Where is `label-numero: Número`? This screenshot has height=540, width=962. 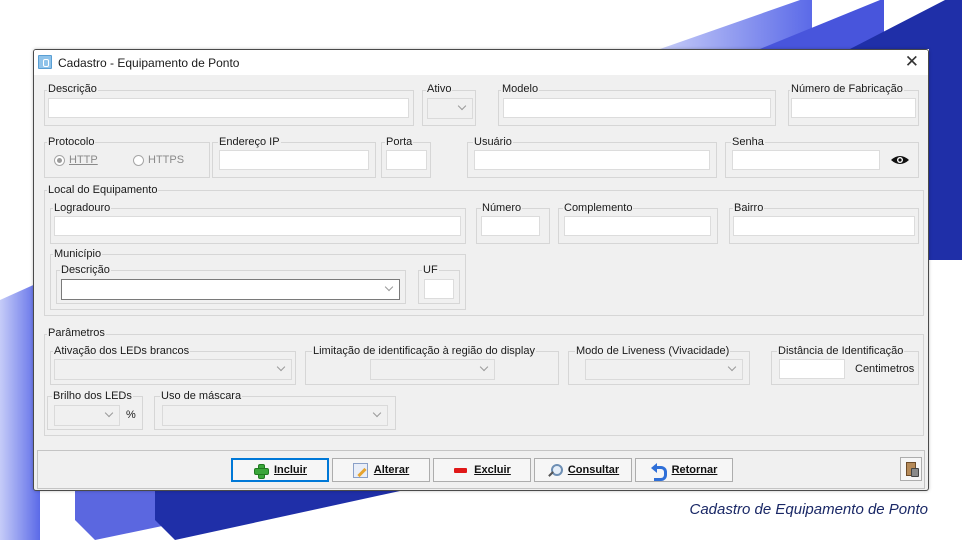 label-numero: Número is located at coordinates (502, 208).